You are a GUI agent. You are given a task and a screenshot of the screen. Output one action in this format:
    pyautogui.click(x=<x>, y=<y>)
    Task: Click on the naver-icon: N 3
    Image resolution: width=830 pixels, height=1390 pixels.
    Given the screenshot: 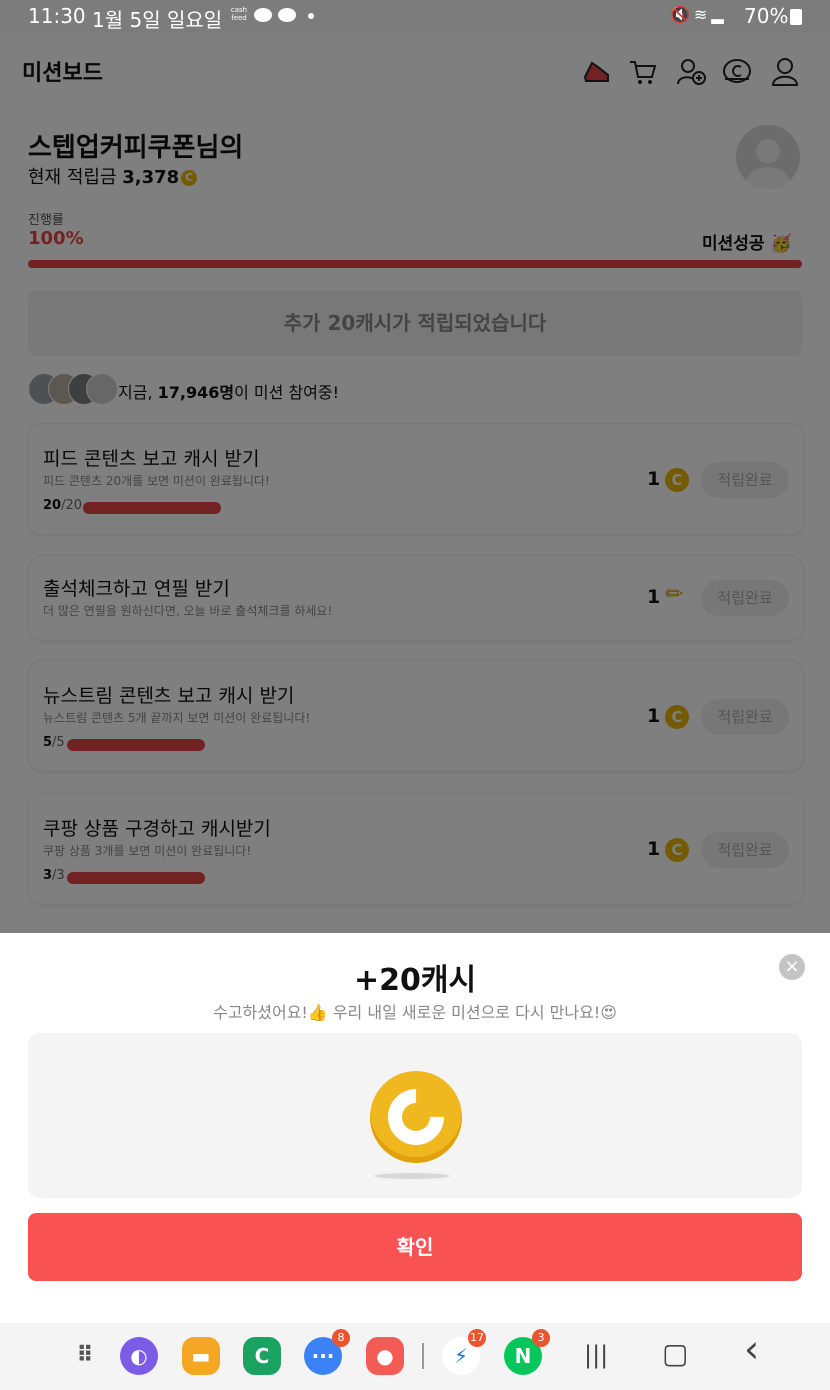 What is the action you would take?
    pyautogui.click(x=527, y=1352)
    